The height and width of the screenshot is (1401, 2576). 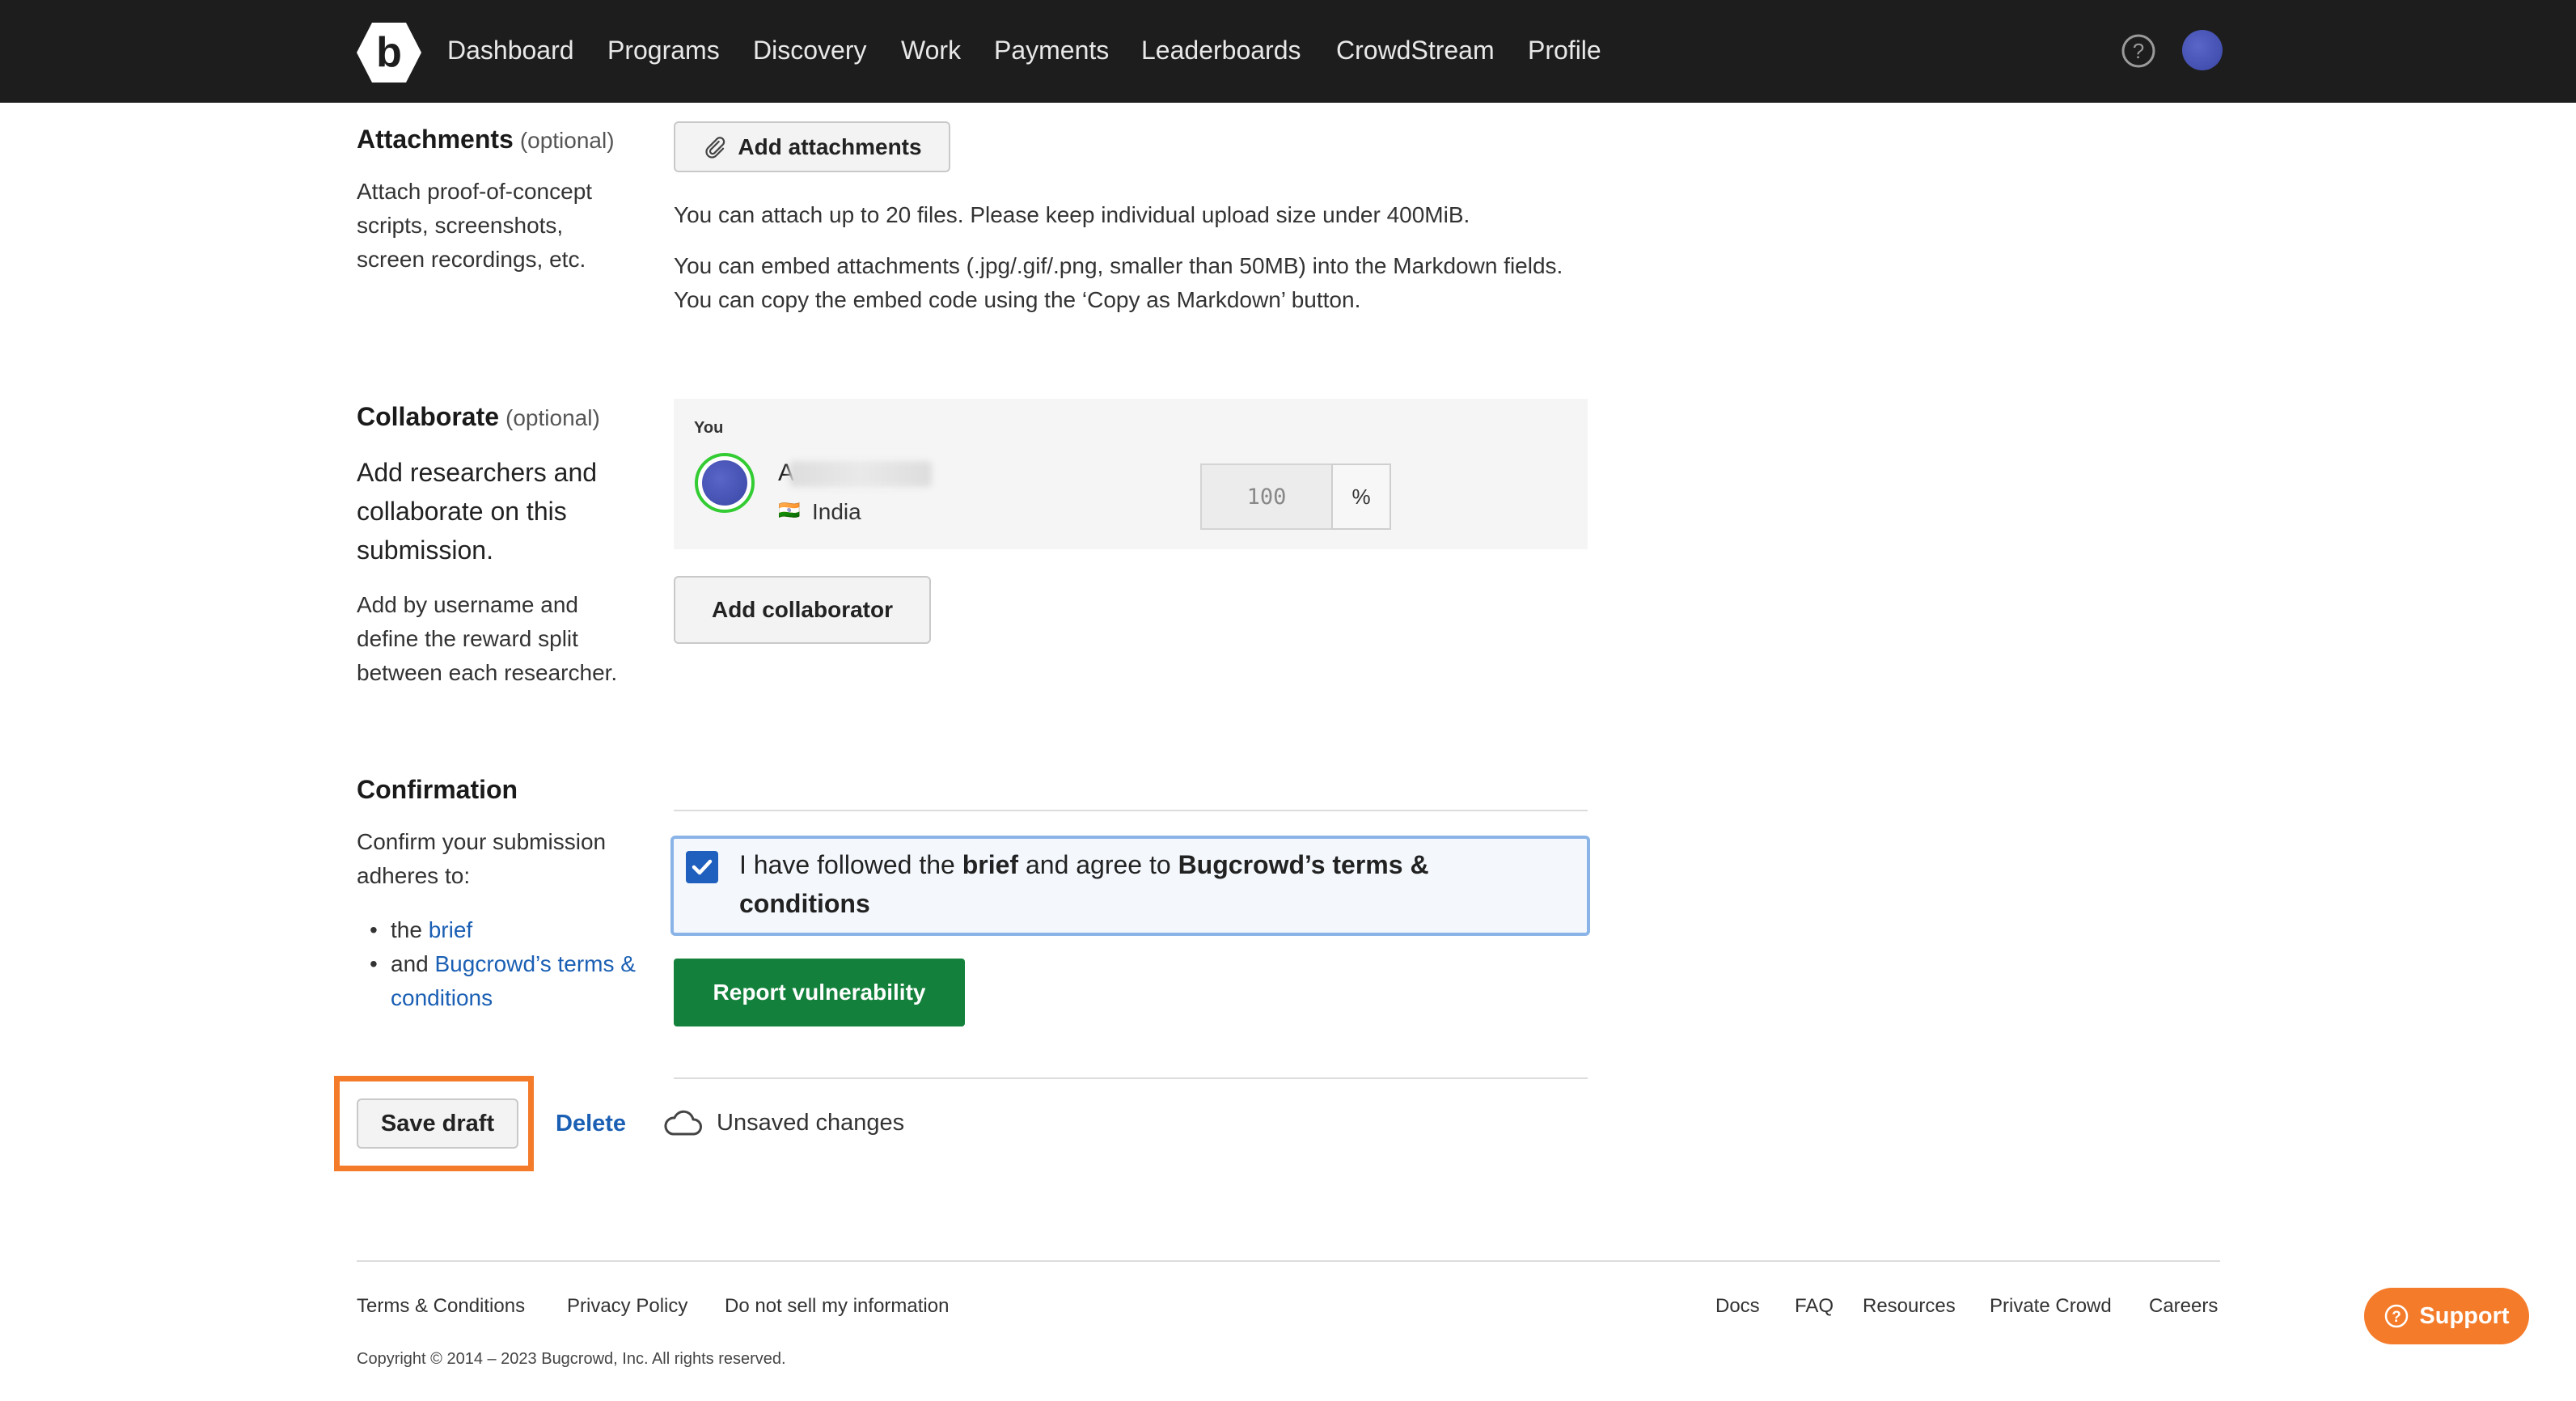 I want to click on footer-privacy-link: Privacy Policy, so click(x=627, y=1306).